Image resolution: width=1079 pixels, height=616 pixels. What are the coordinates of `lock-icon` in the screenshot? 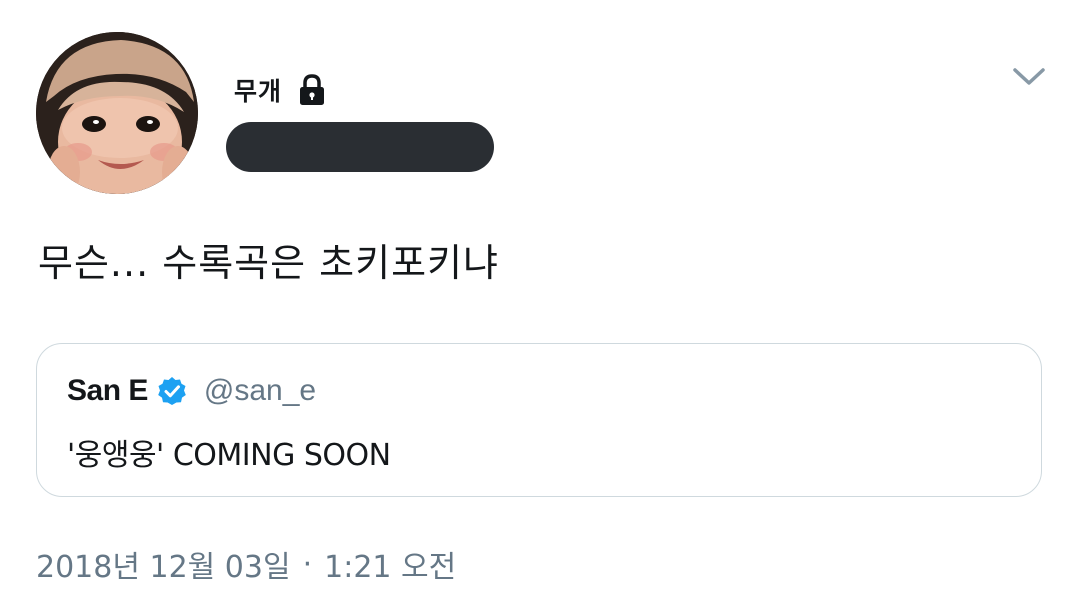 It's located at (312, 90).